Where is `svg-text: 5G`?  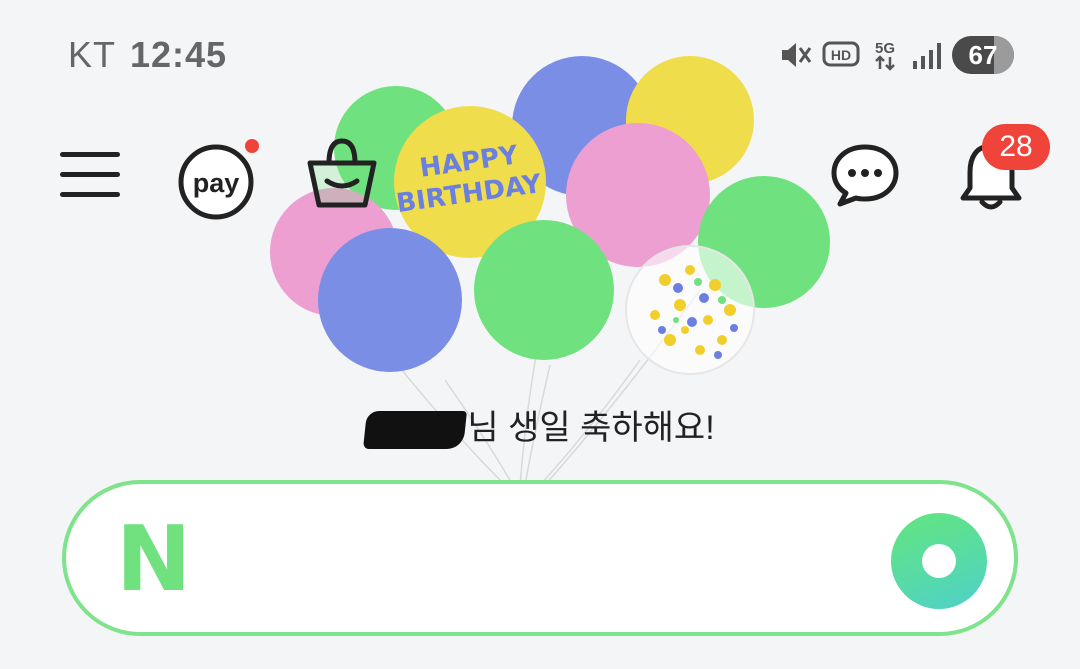 svg-text: 5G is located at coordinates (885, 48).